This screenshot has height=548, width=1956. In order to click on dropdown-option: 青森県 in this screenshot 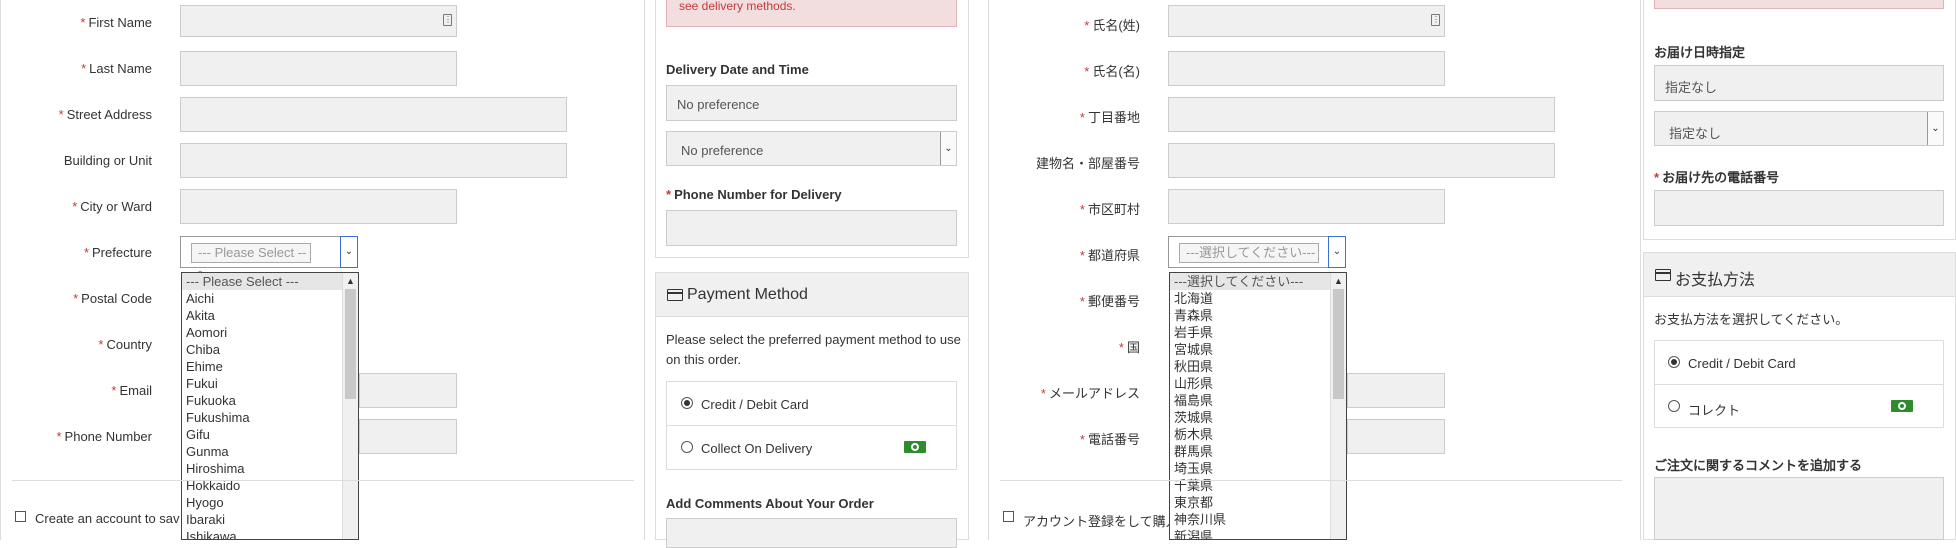, I will do `click(1258, 315)`.